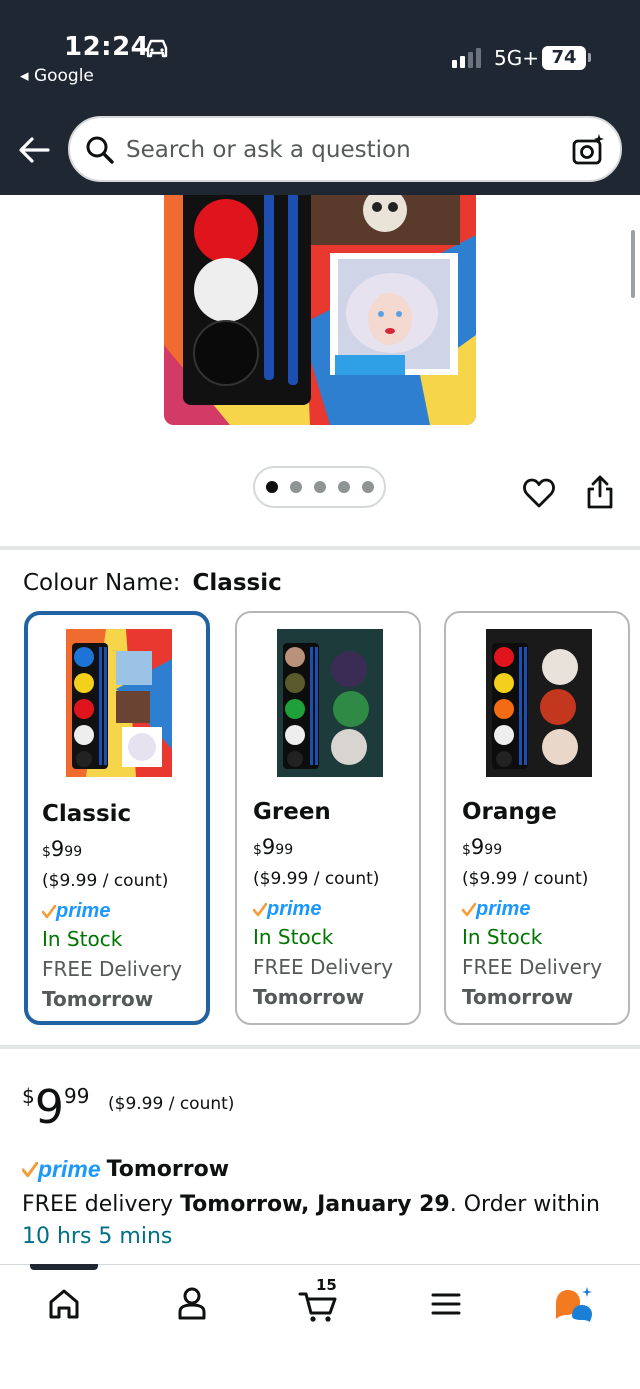 The width and height of the screenshot is (640, 1389). I want to click on active-tab-indicator, so click(64, 1267).